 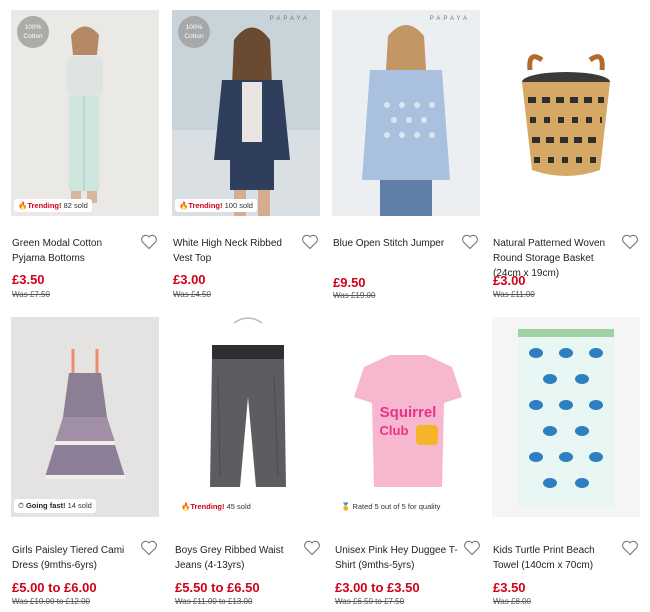 What do you see at coordinates (237, 558) in the screenshot?
I see `product-name: Boys Grey Ribbed Waist Jeans (4-13yrs)` at bounding box center [237, 558].